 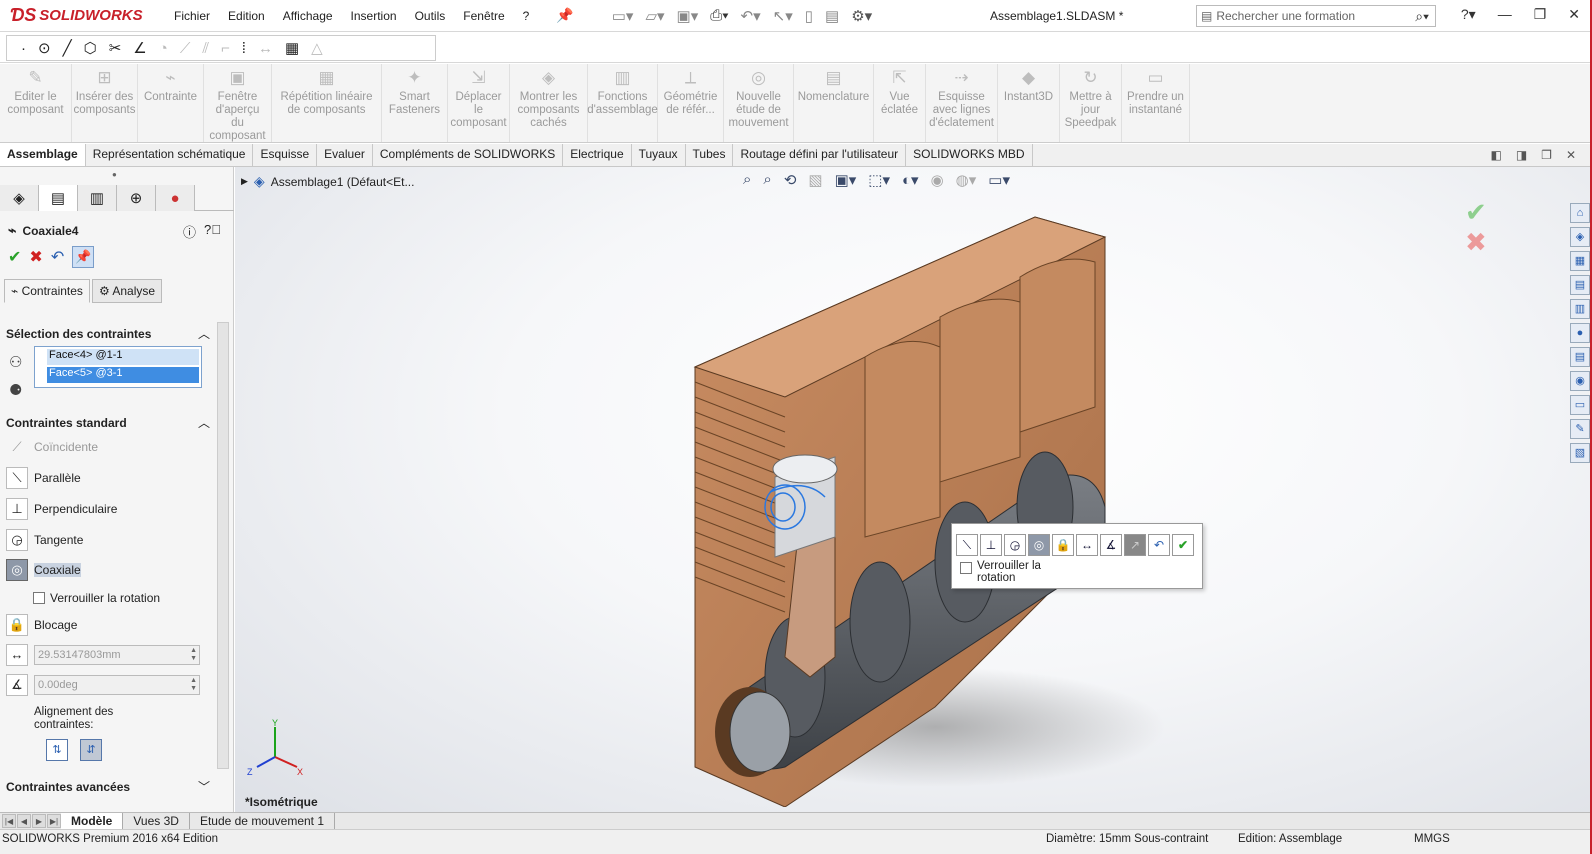 What do you see at coordinates (910, 180) in the screenshot?
I see `display-style-icon: ◐▾` at bounding box center [910, 180].